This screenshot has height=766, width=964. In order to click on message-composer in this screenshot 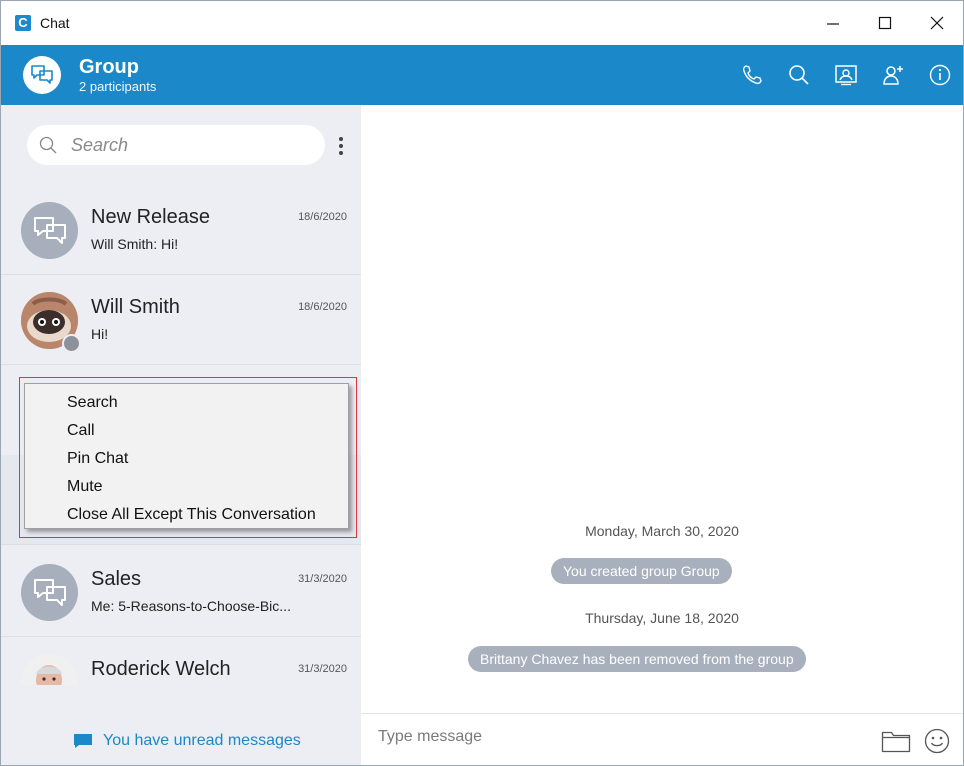, I will do `click(662, 739)`.